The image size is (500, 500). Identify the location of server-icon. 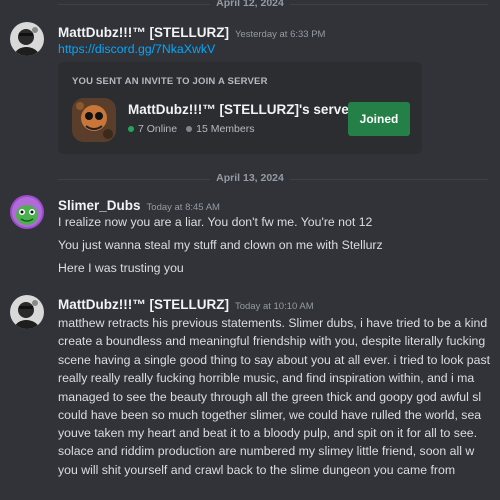
(94, 120).